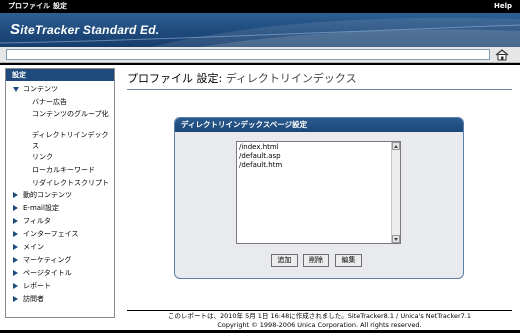 The height and width of the screenshot is (333, 520). Describe the element at coordinates (72, 157) in the screenshot. I see `sidebar-subitem-links: リンク` at that location.